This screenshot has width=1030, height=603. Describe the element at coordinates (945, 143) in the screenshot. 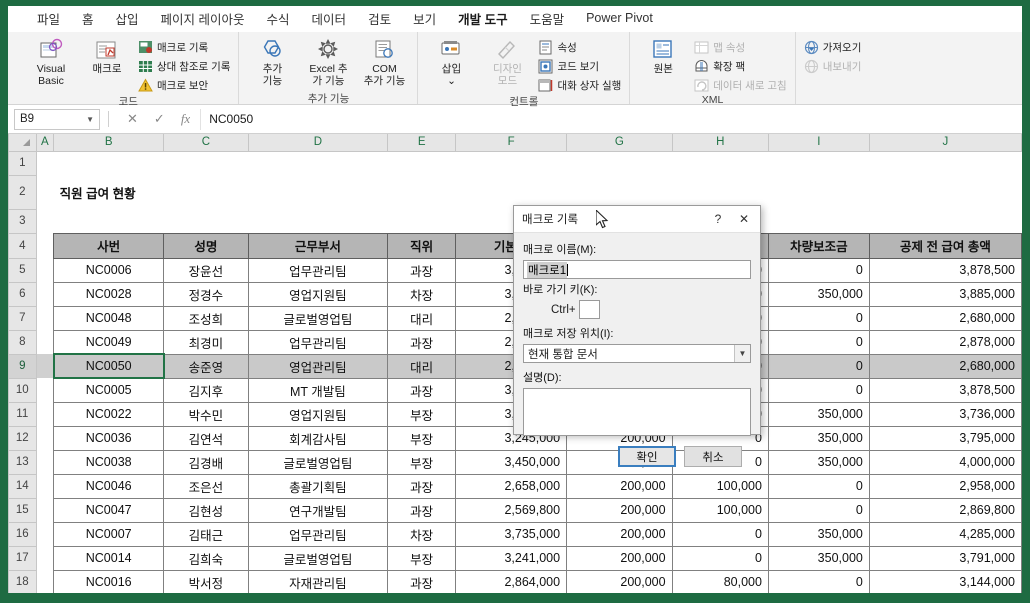

I see `column-header-J: J` at that location.